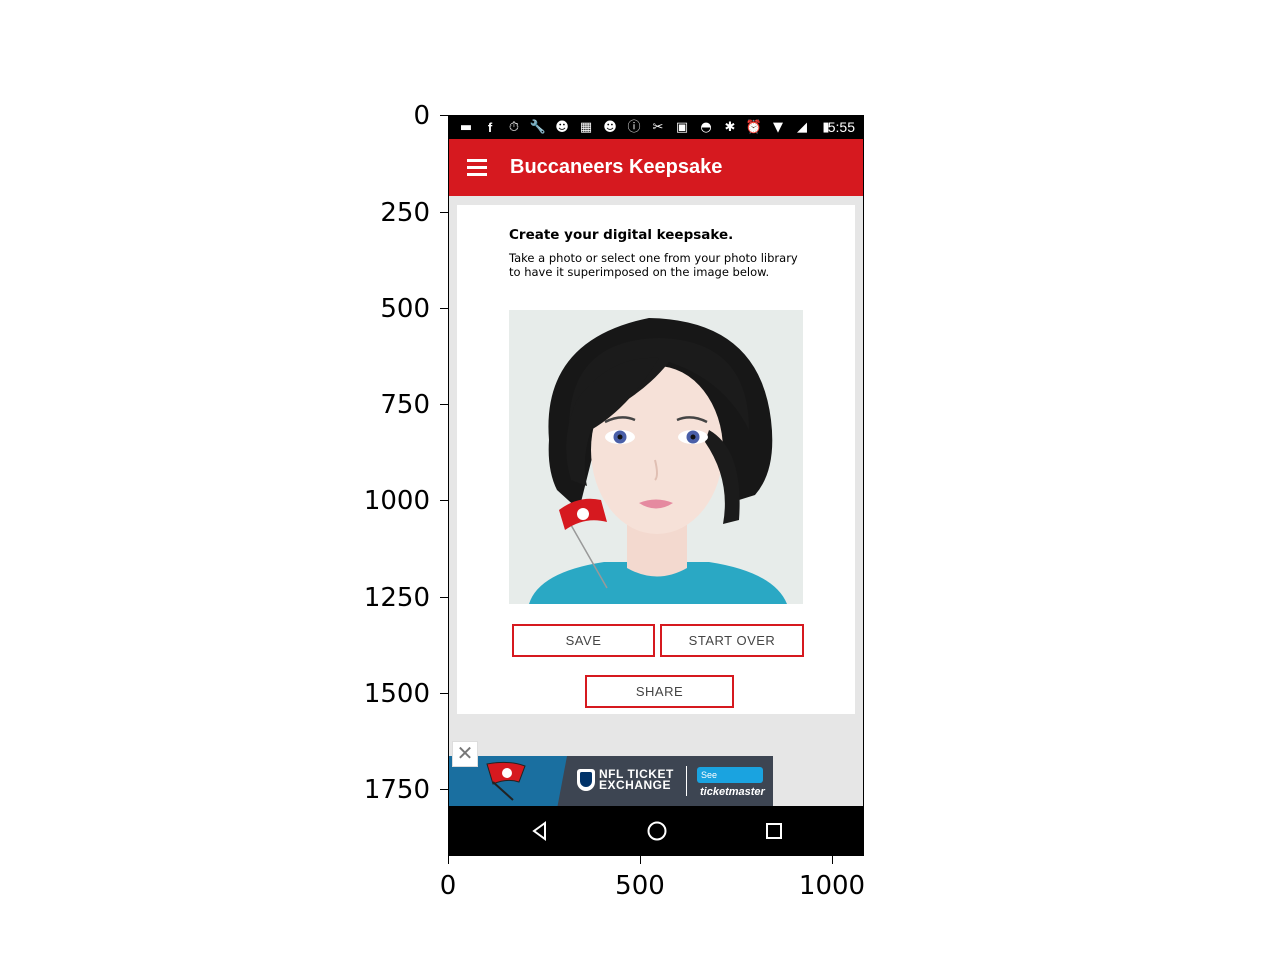 The height and width of the screenshot is (960, 1280). I want to click on start-over-button: START OVER, so click(732, 640).